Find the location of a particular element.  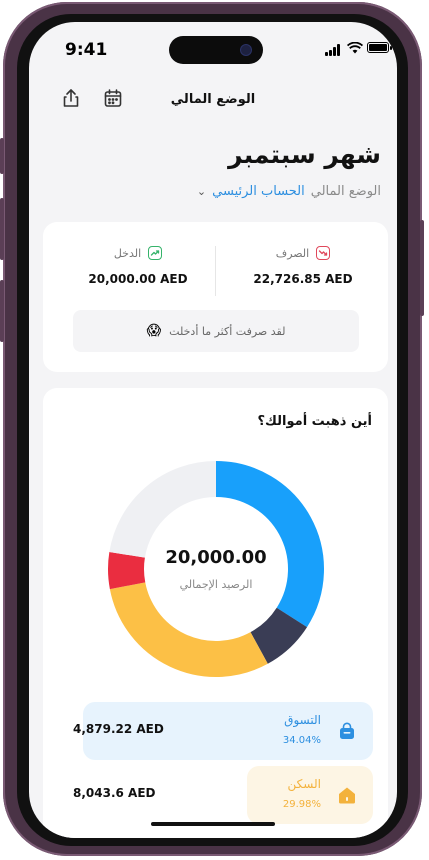

income-label: الدخل is located at coordinates (127, 253).